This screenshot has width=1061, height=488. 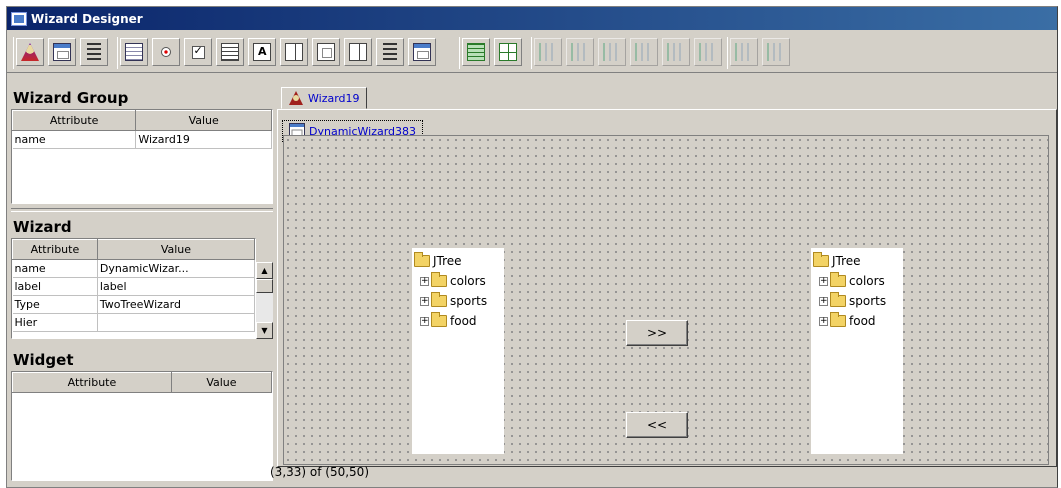 What do you see at coordinates (294, 52) in the screenshot?
I see `column-tool` at bounding box center [294, 52].